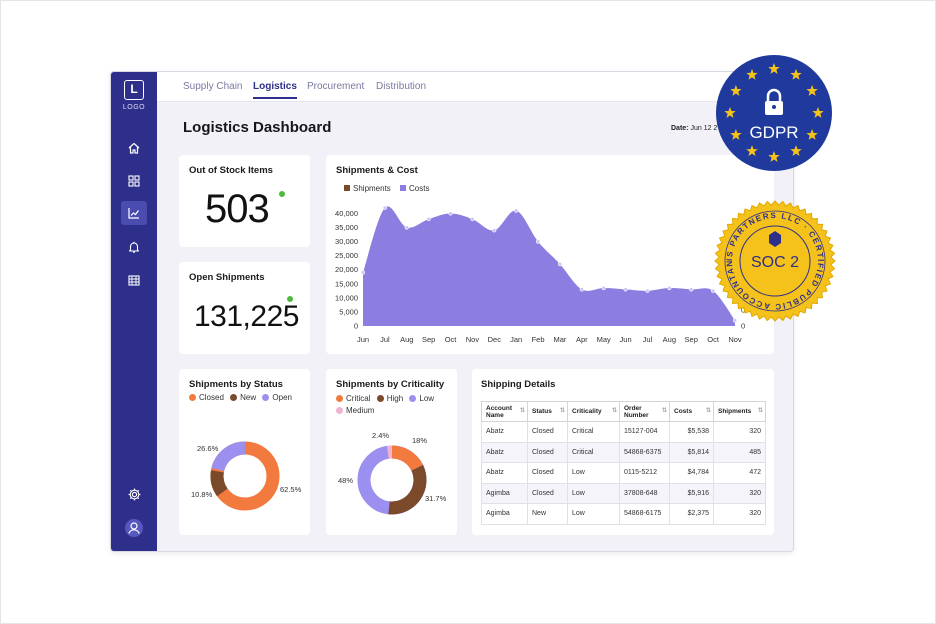 This screenshot has width=936, height=624. Describe the element at coordinates (593, 452) in the screenshot. I see `cell-criticality: Critical` at that location.